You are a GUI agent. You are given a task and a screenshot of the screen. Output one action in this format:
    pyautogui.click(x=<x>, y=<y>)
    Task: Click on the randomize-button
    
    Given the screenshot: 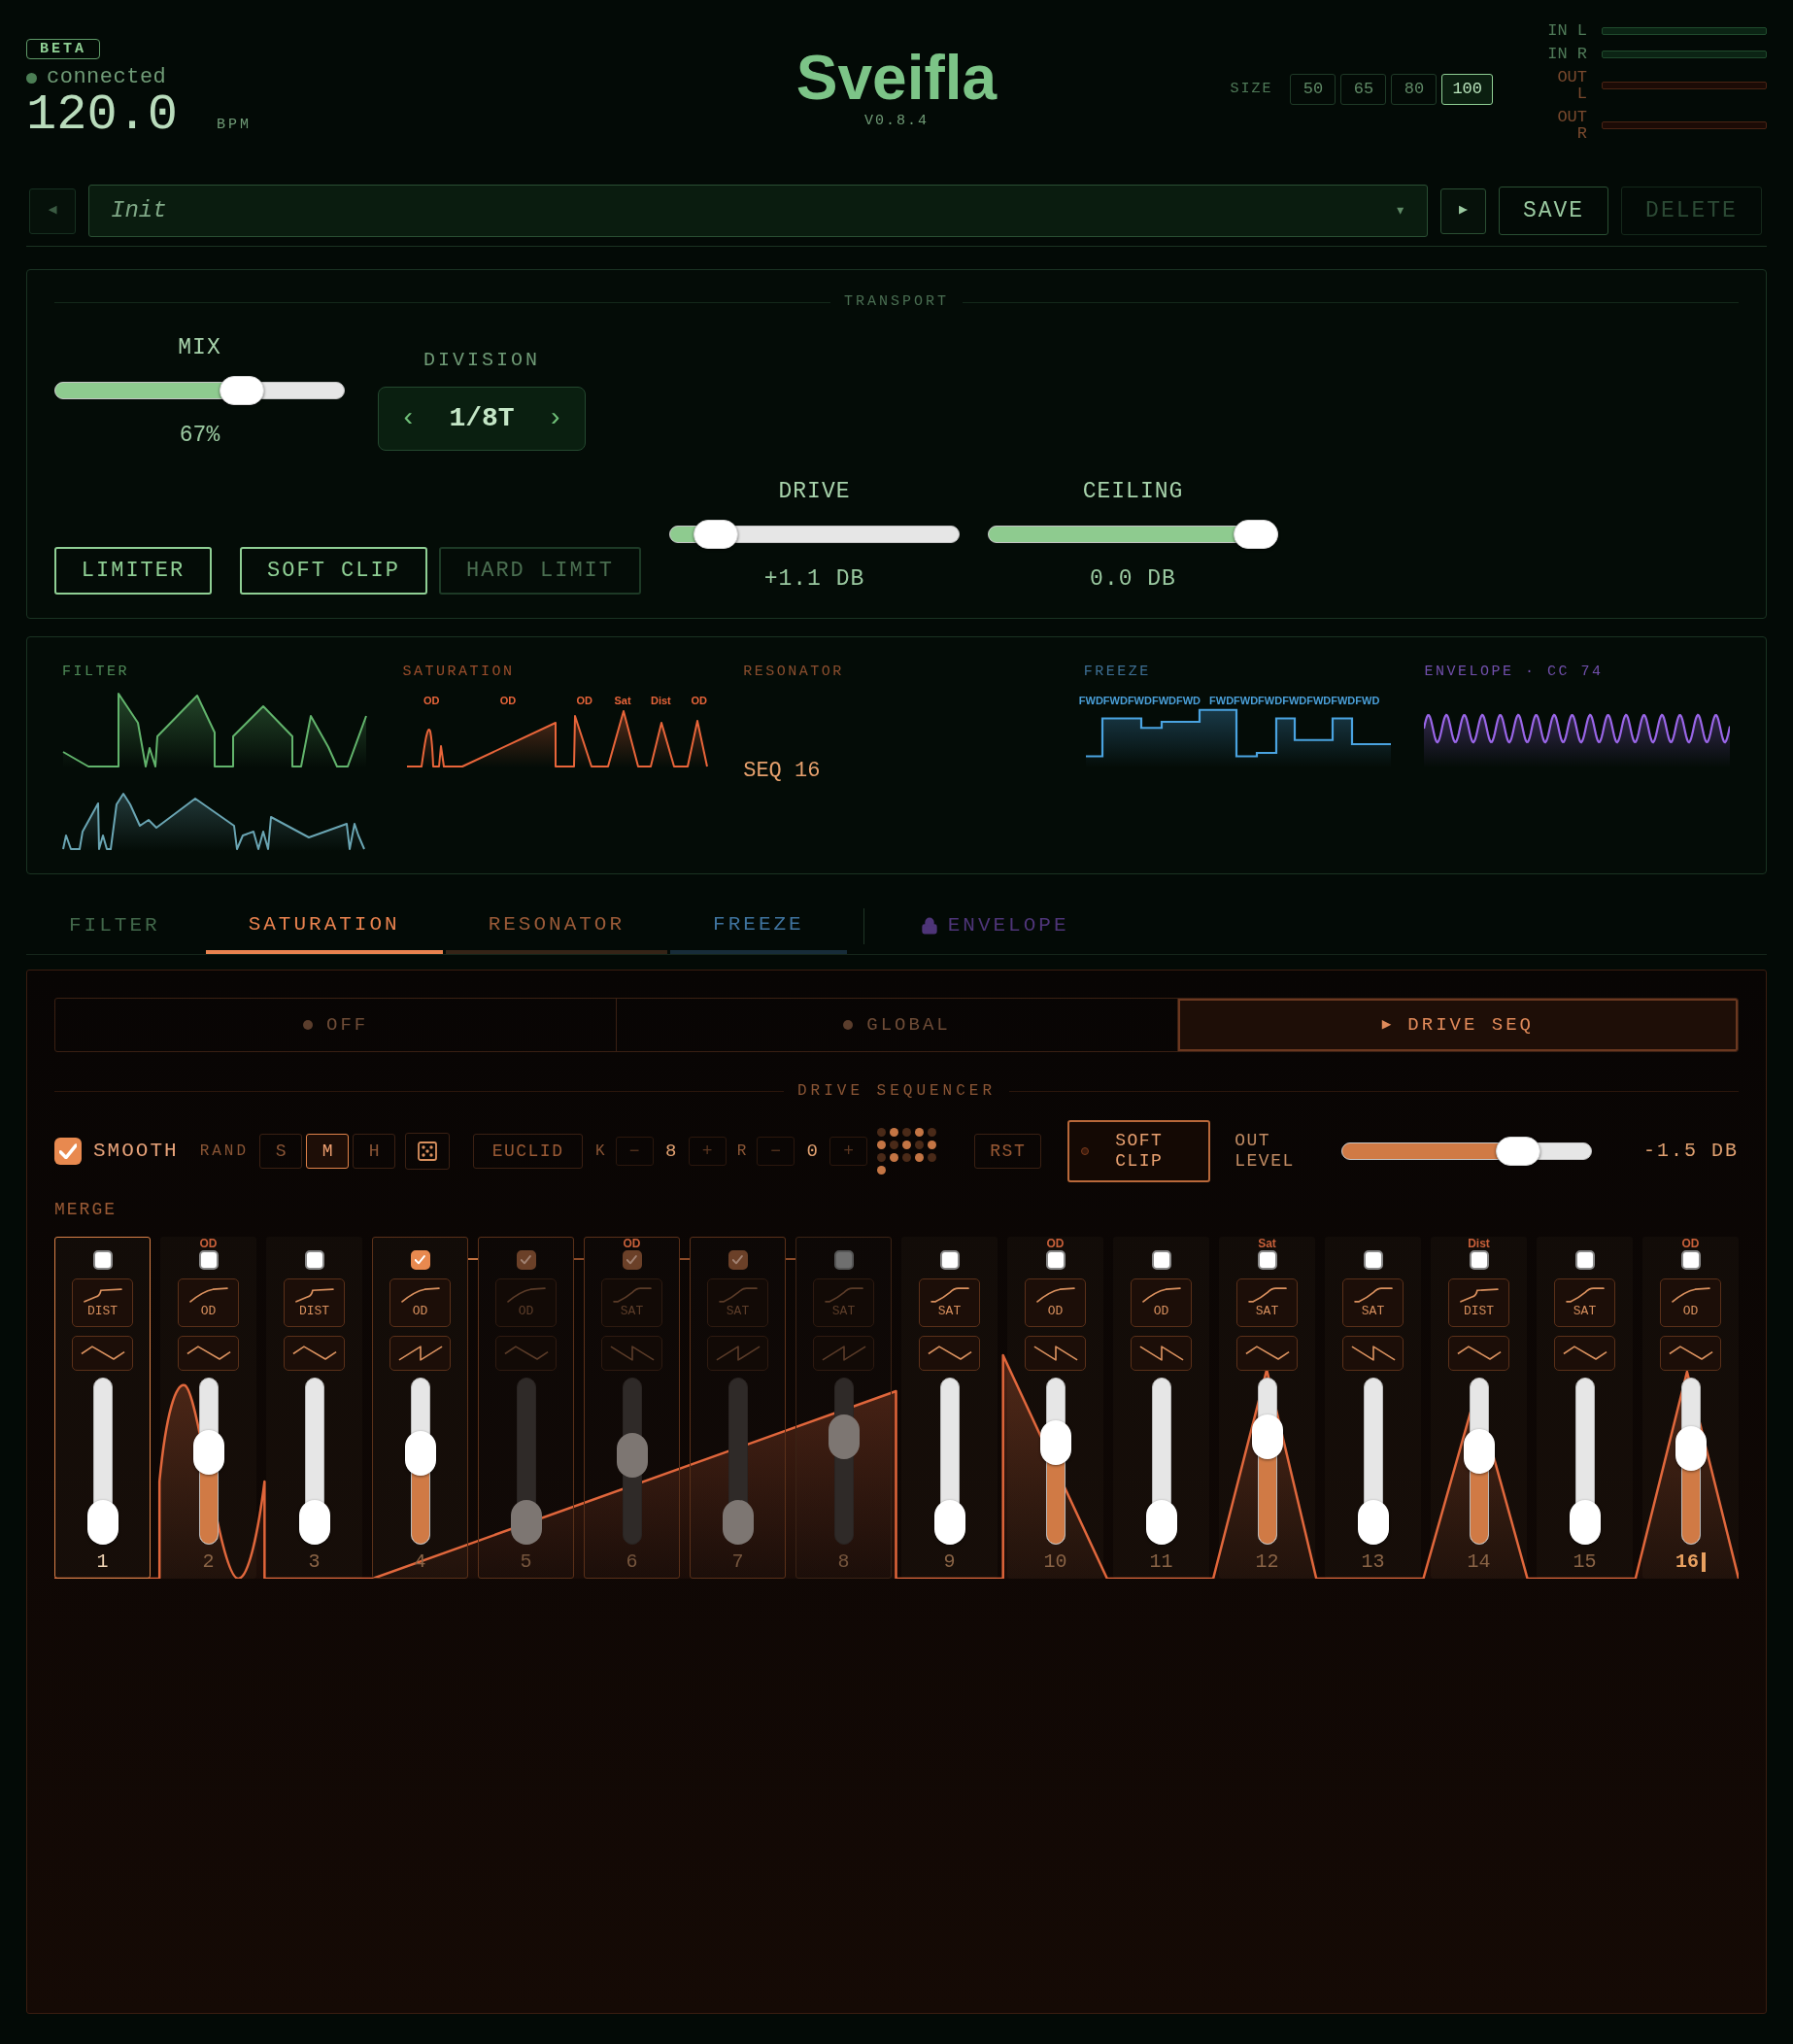 What is the action you would take?
    pyautogui.click(x=428, y=1152)
    